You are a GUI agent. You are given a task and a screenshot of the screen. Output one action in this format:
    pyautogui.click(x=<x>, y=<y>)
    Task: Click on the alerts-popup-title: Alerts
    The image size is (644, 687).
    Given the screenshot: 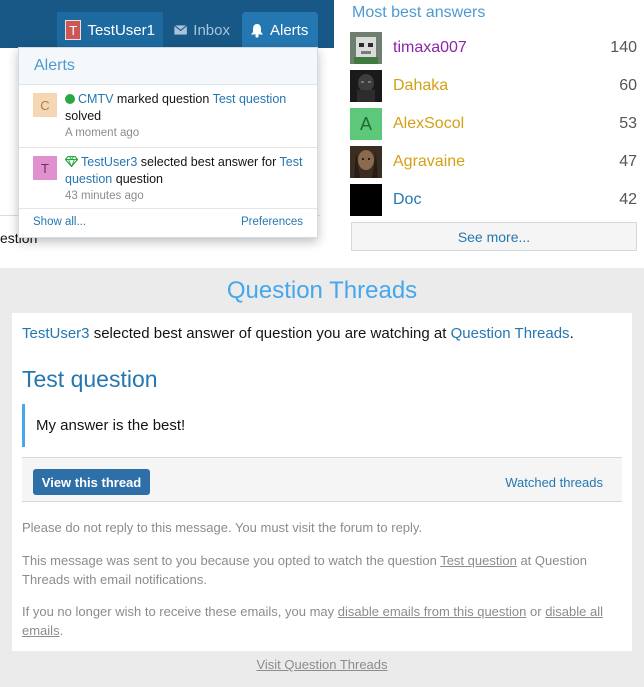 What is the action you would take?
    pyautogui.click(x=168, y=66)
    